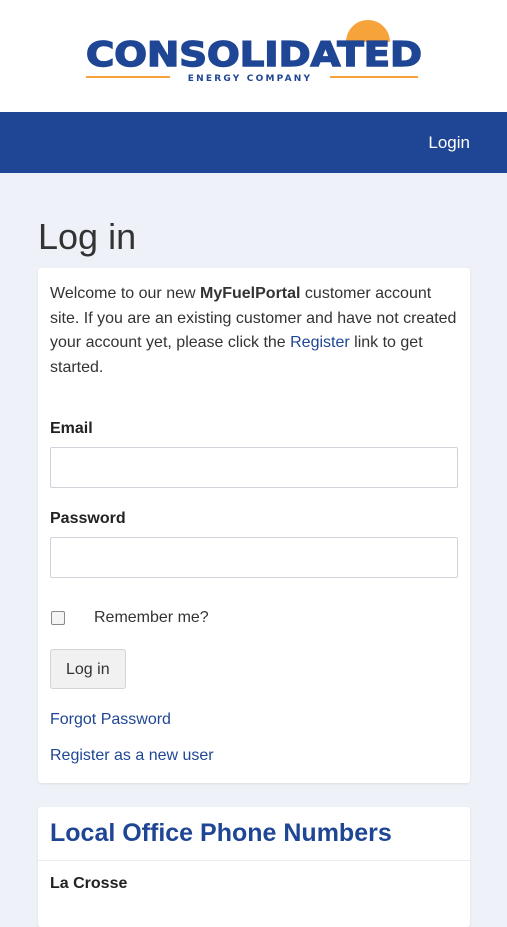 The image size is (507, 927). Describe the element at coordinates (249, 79) in the screenshot. I see `svg-text: ENERGY COMPANY` at that location.